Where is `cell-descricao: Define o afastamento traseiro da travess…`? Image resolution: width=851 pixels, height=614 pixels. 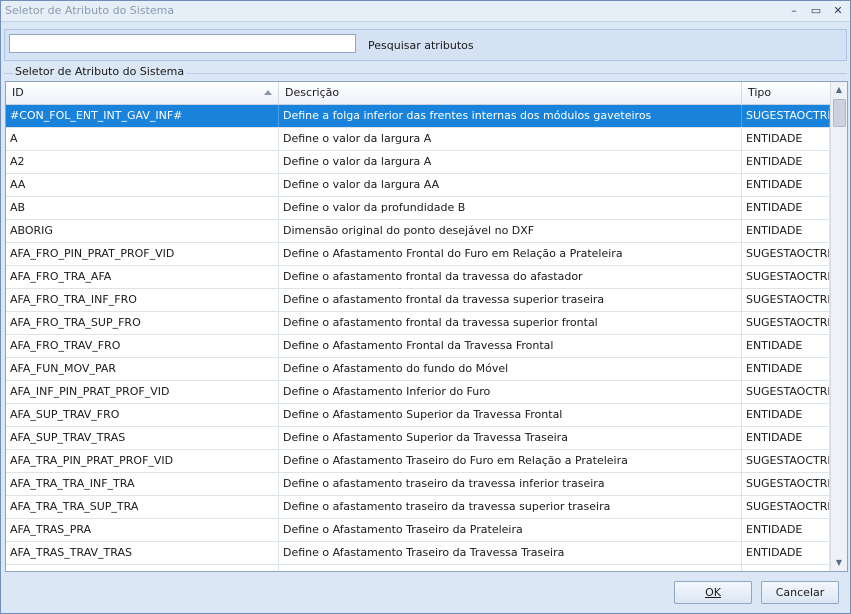 cell-descricao: Define o afastamento traseiro da travess… is located at coordinates (510, 507).